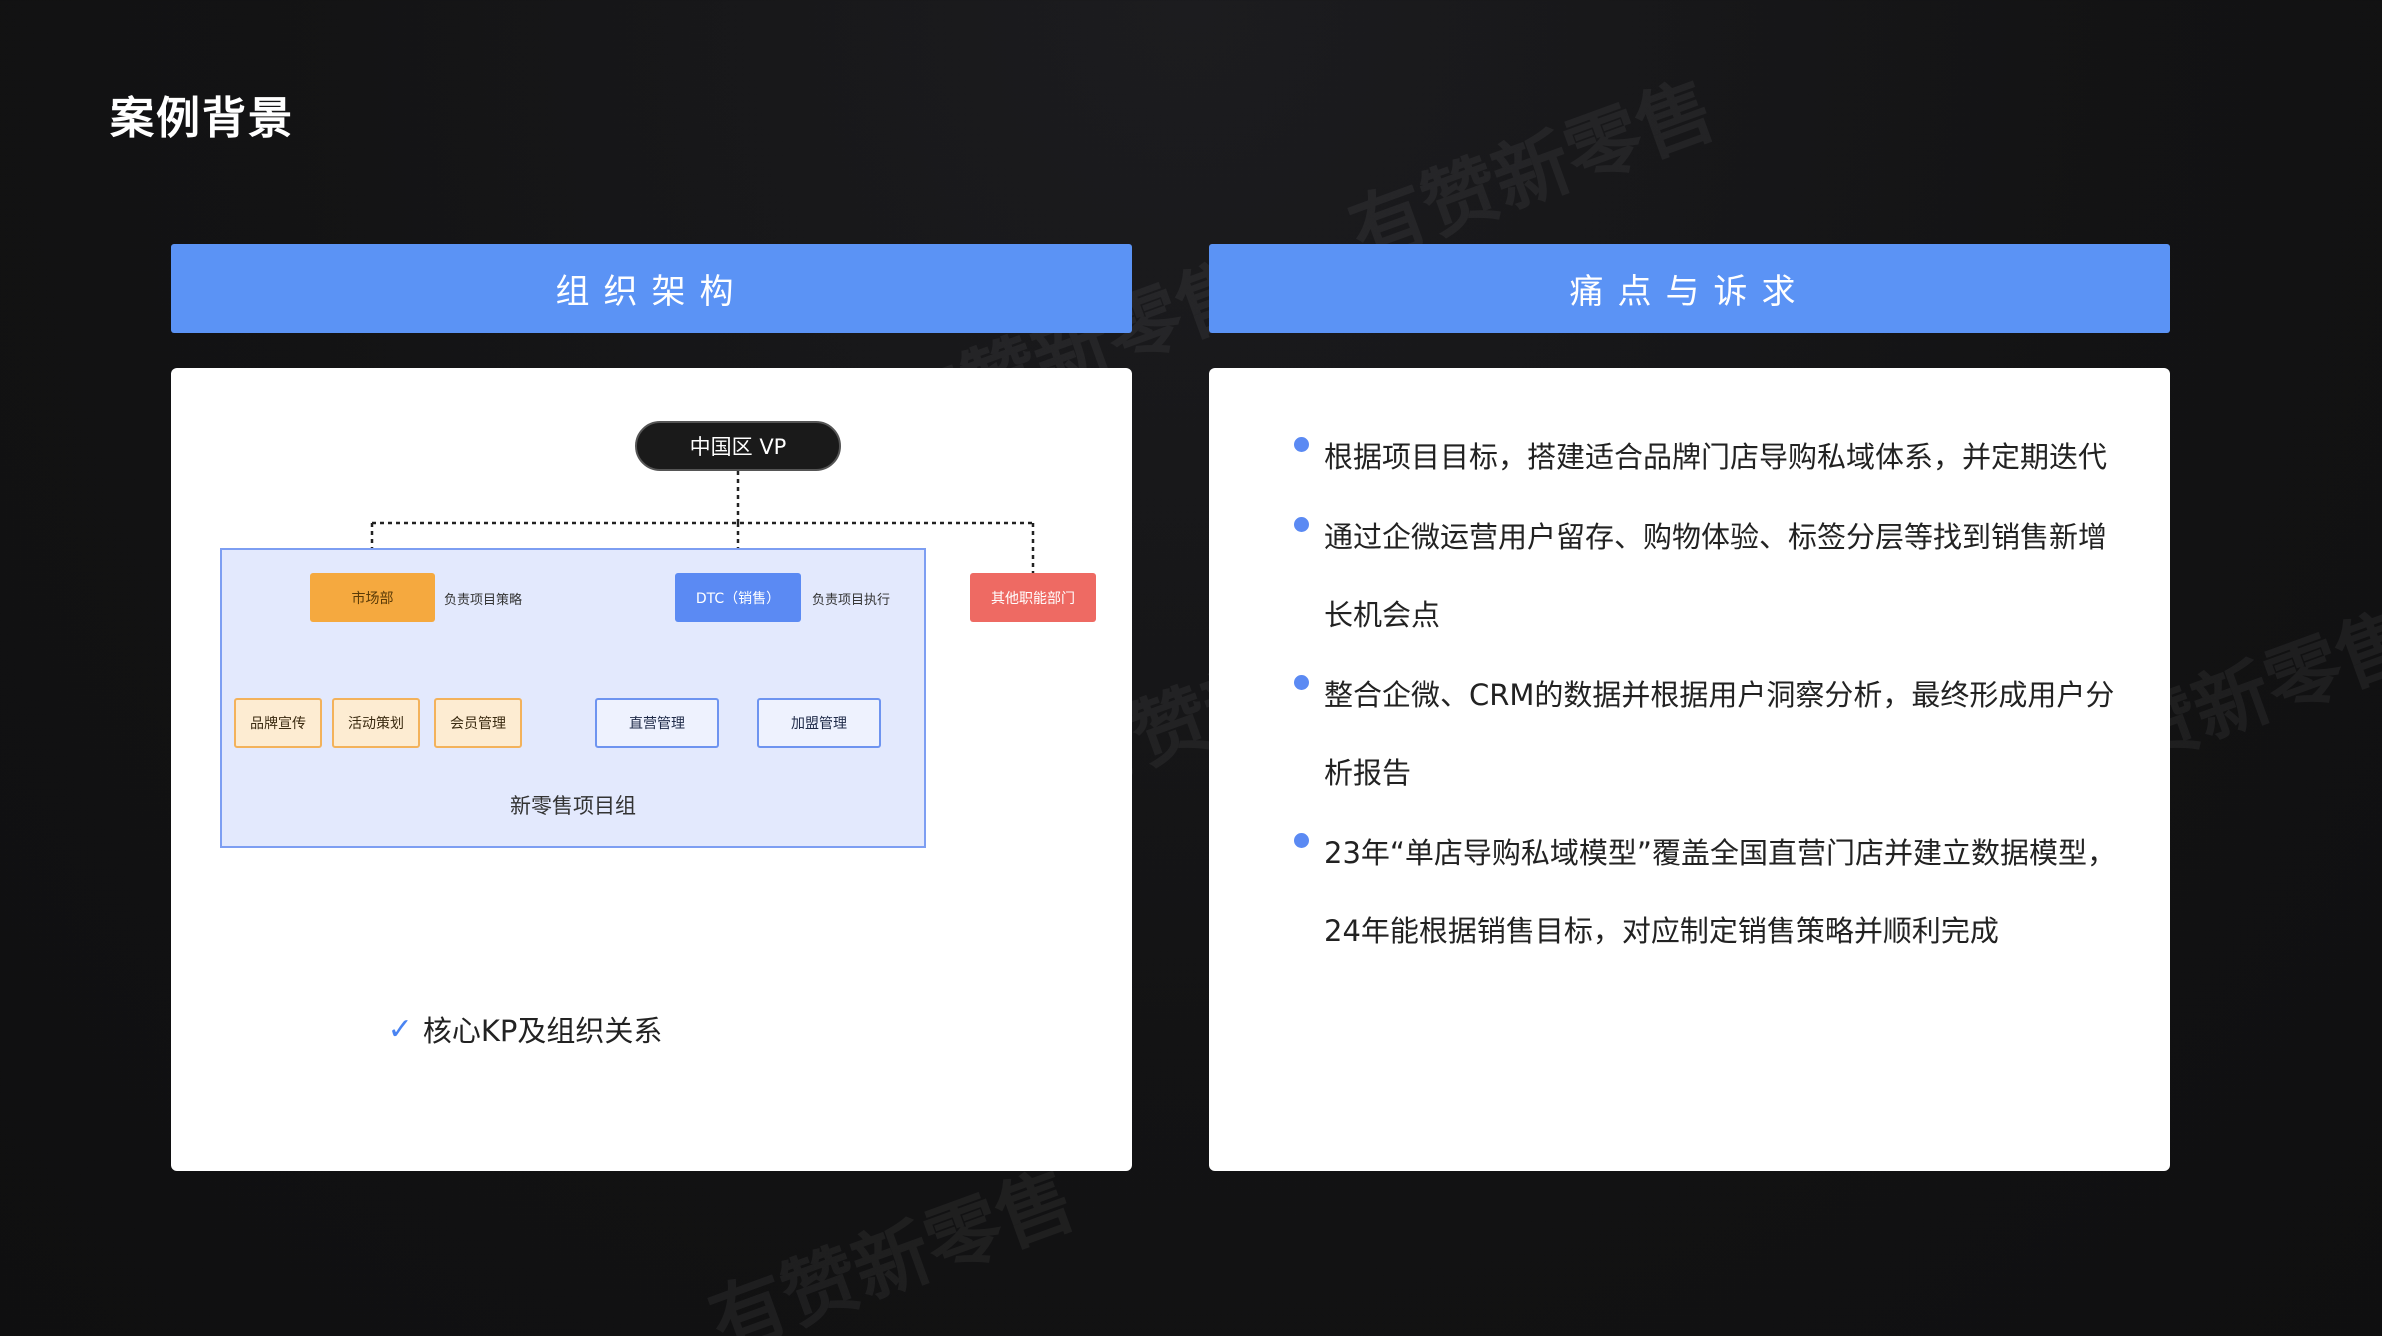 The width and height of the screenshot is (2382, 1336). I want to click on bullet-text: 根据项目目标，搭建适合品牌门店导购私域体系，并定期迭代, so click(1716, 457).